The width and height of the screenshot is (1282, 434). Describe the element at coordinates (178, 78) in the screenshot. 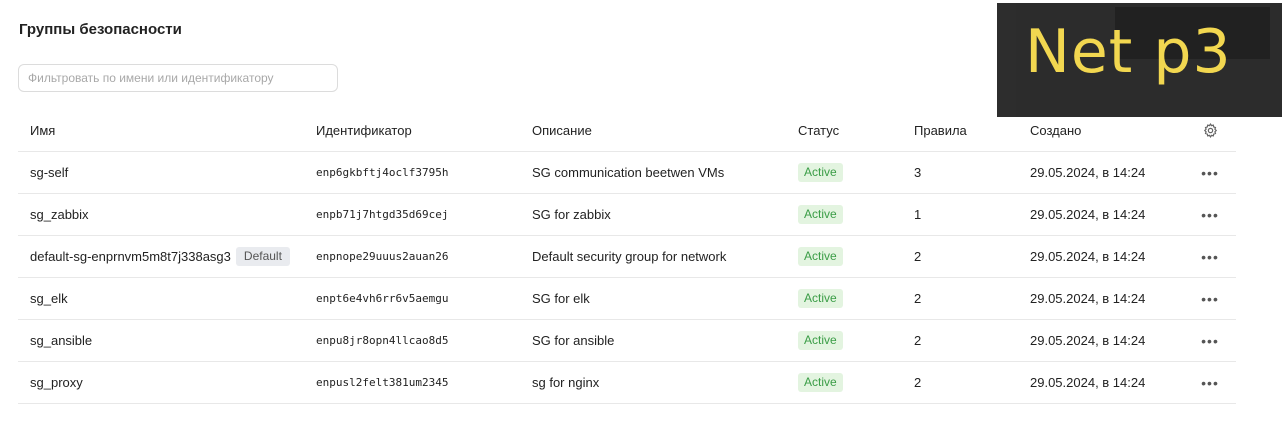

I see `filter-input` at that location.